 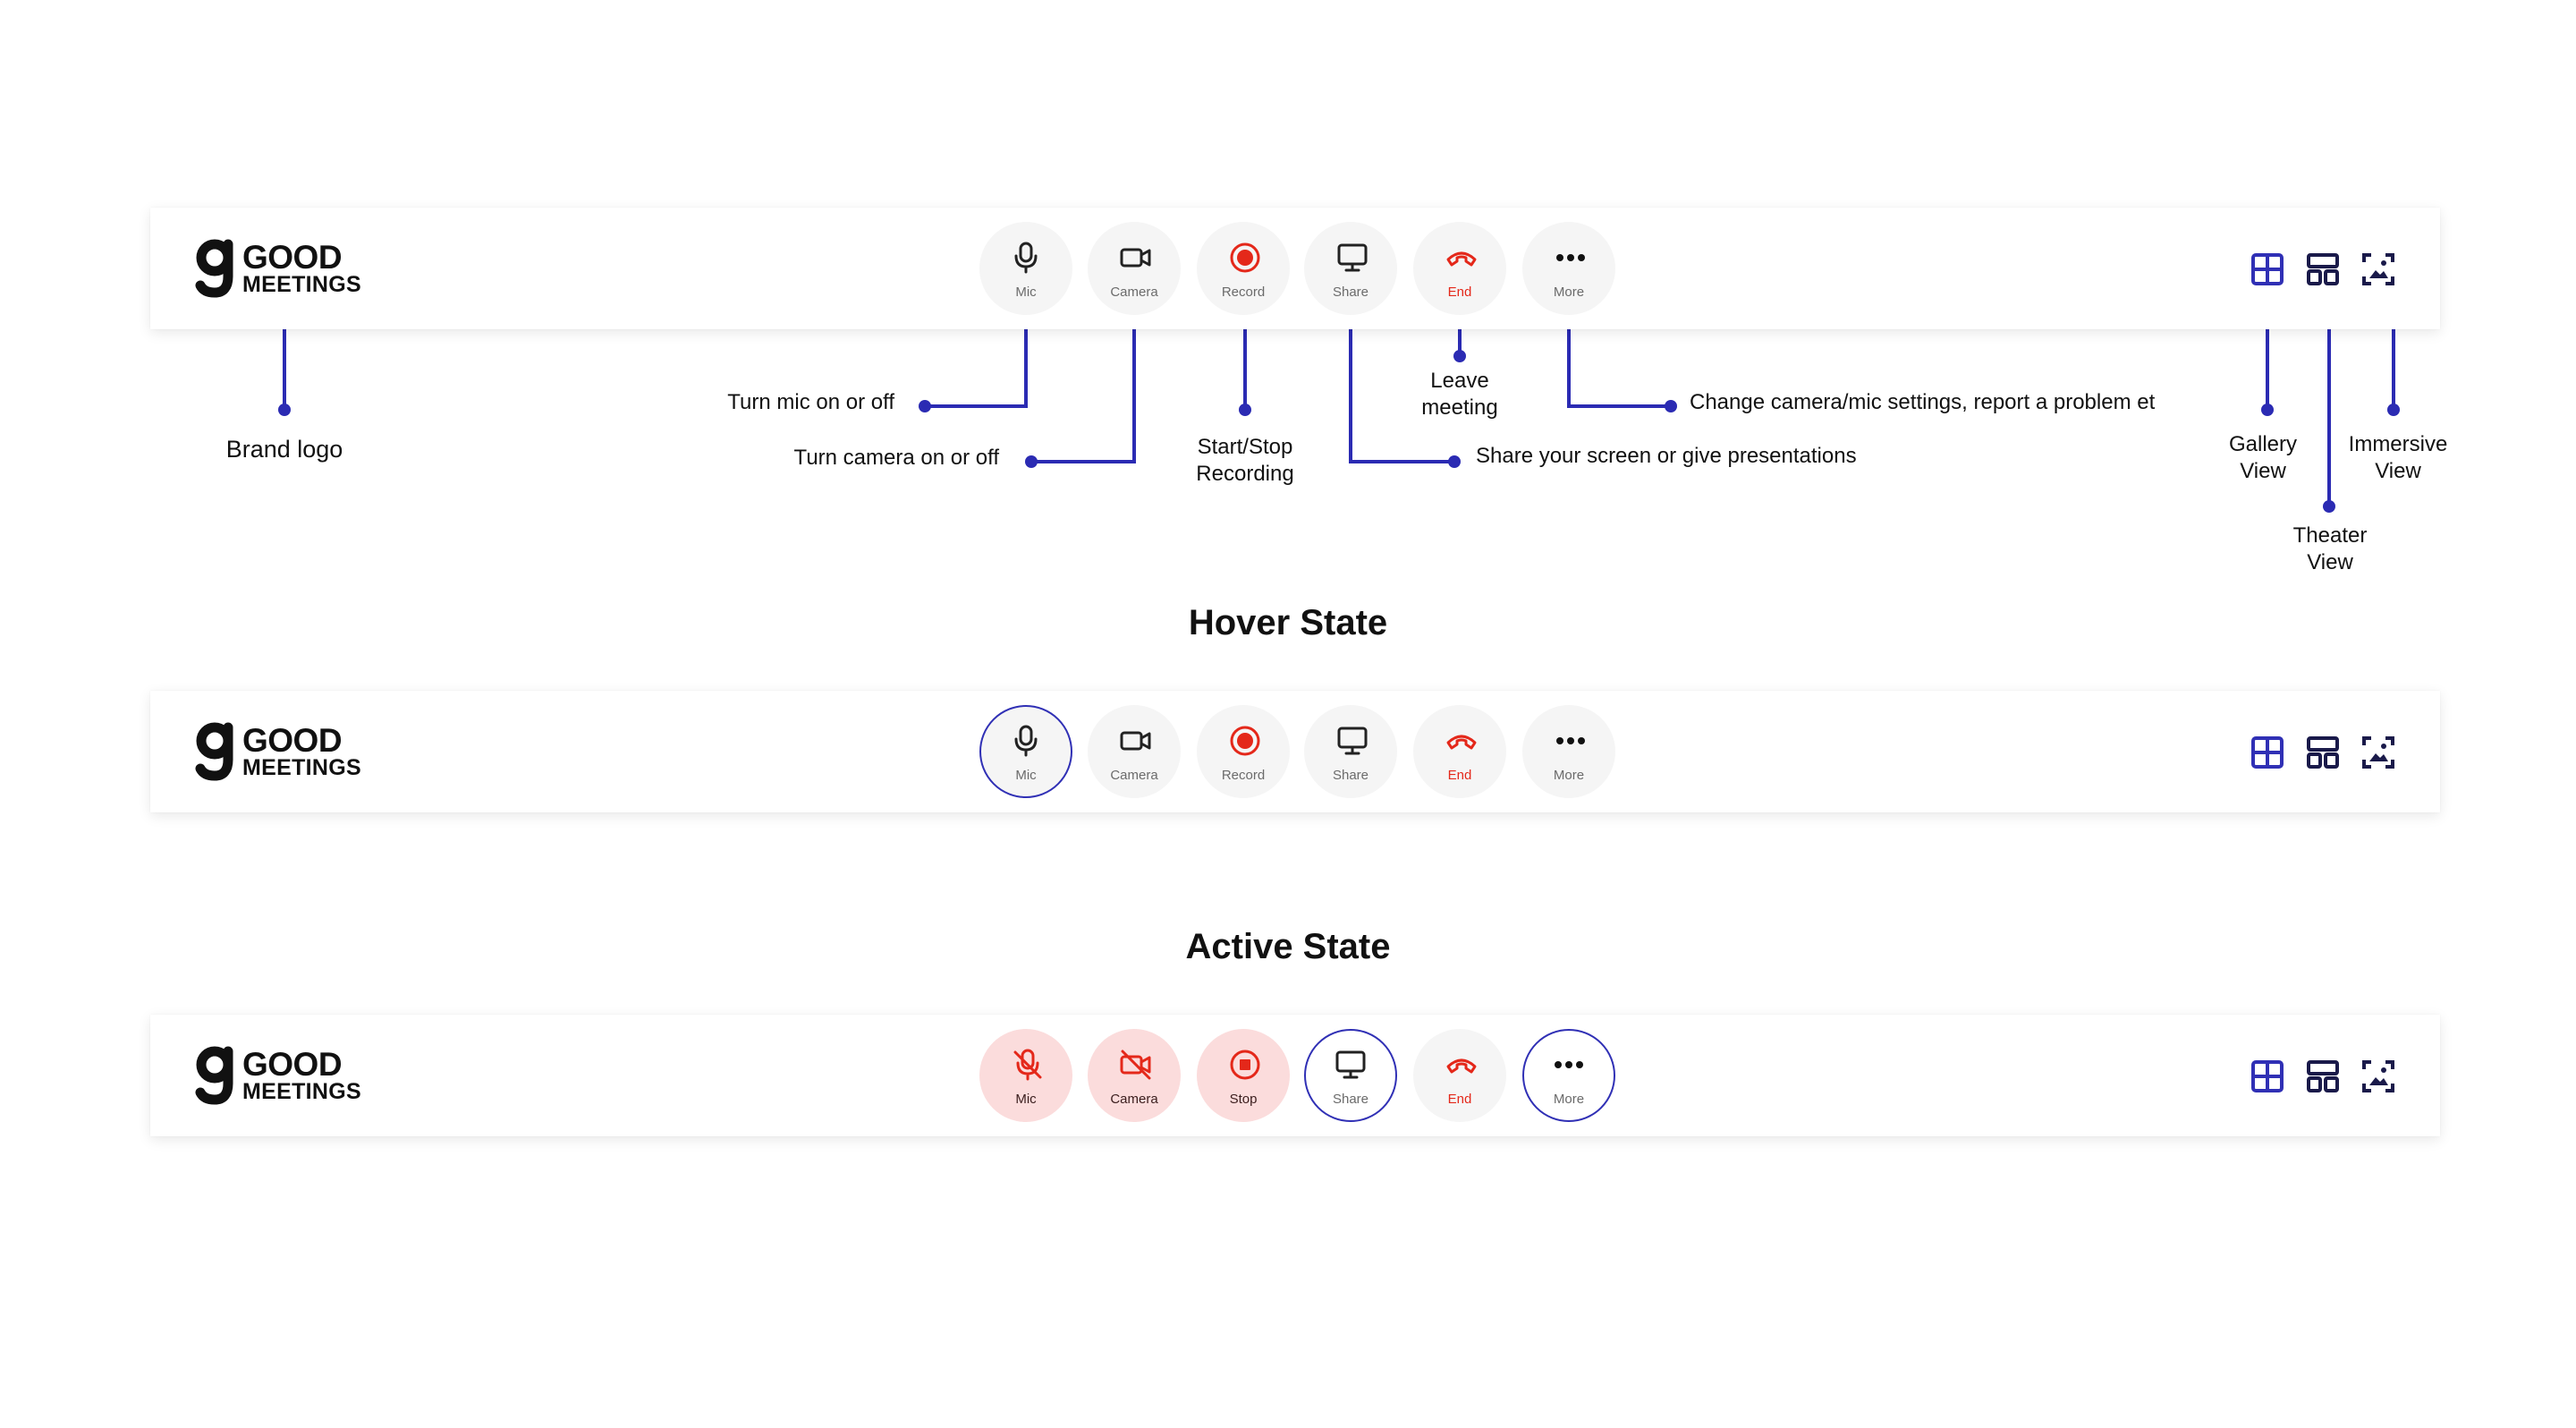 What do you see at coordinates (1288, 622) in the screenshot?
I see `section-heading-hover: Hover State` at bounding box center [1288, 622].